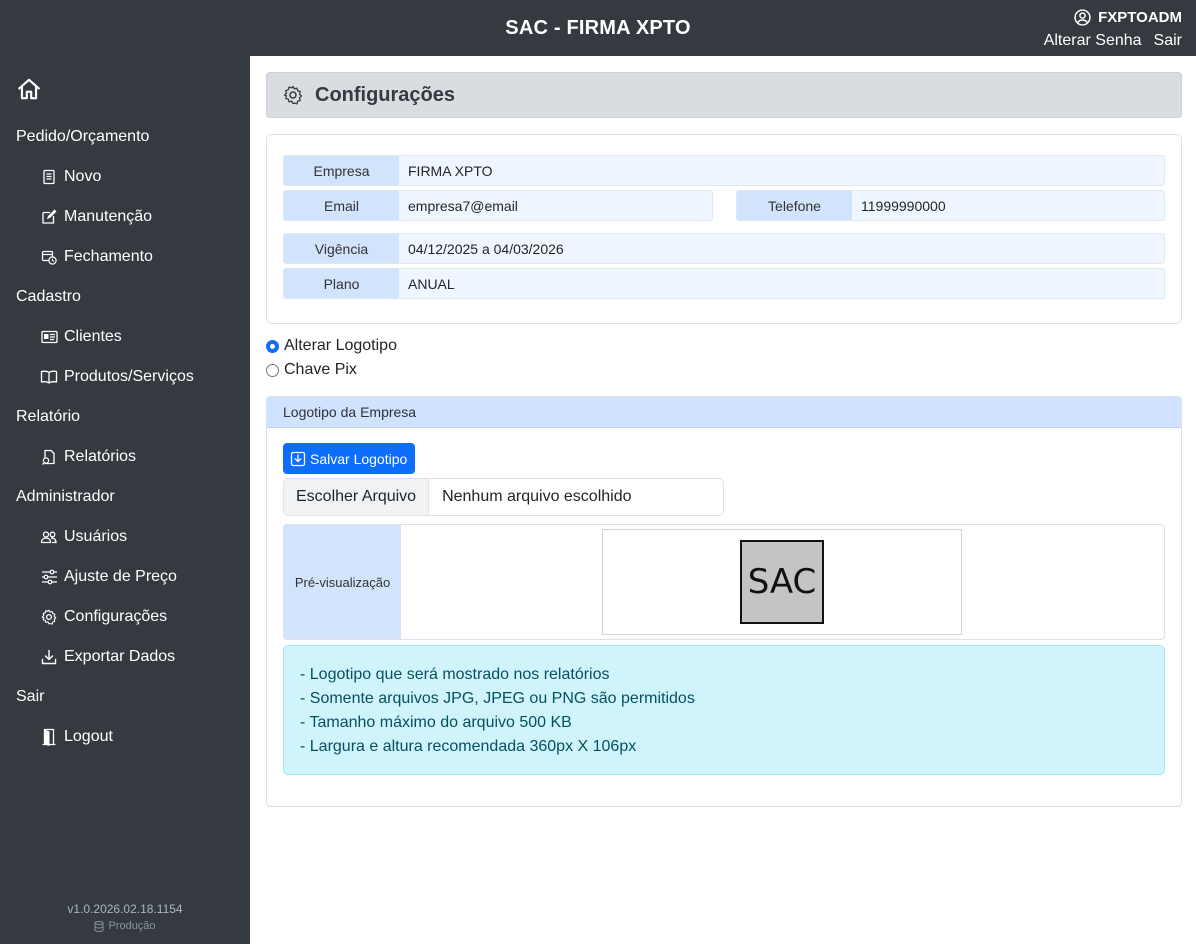 The image size is (1196, 944). I want to click on sidebar-item-configuracoes: Configurações, so click(103, 617).